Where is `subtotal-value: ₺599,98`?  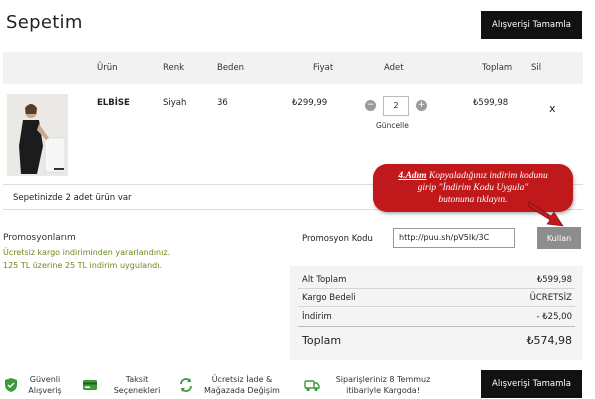
subtotal-value: ₺599,98 is located at coordinates (554, 280).